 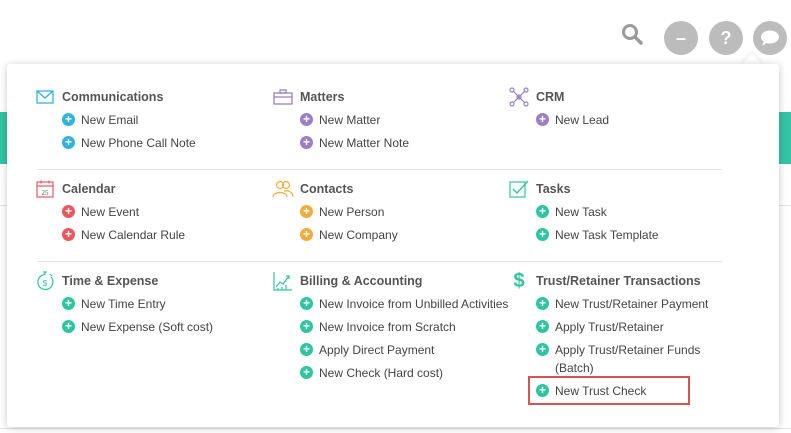 What do you see at coordinates (550, 97) in the screenshot?
I see `section-title: CRM` at bounding box center [550, 97].